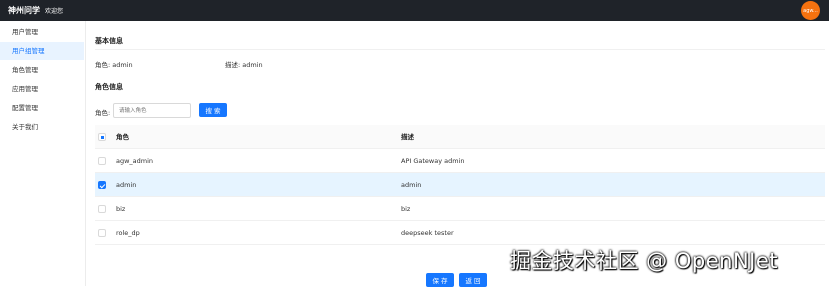 The image size is (829, 287). Describe the element at coordinates (103, 113) in the screenshot. I see `role-filter-label: 角色:` at that location.